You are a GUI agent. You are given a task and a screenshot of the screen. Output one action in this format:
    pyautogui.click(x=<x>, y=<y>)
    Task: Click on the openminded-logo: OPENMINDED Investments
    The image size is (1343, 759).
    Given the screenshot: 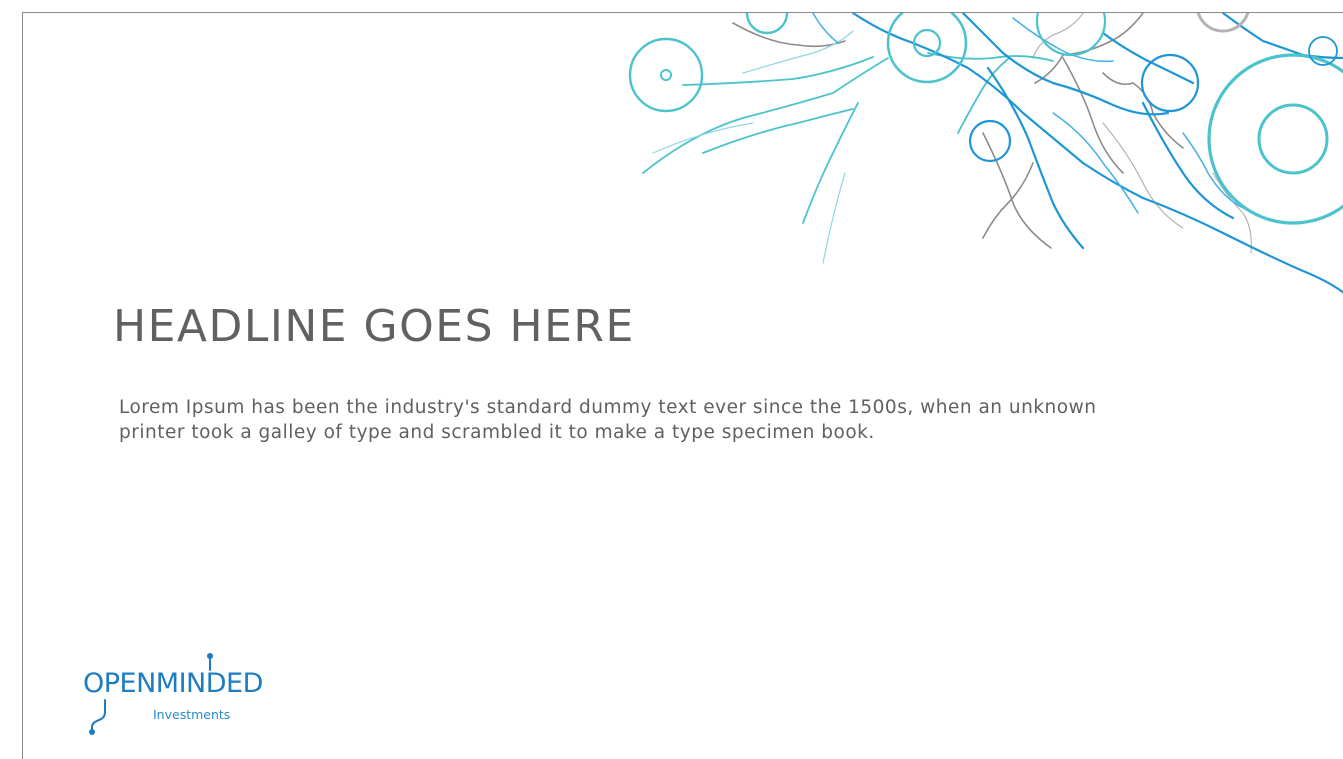 What is the action you would take?
    pyautogui.click(x=214, y=695)
    